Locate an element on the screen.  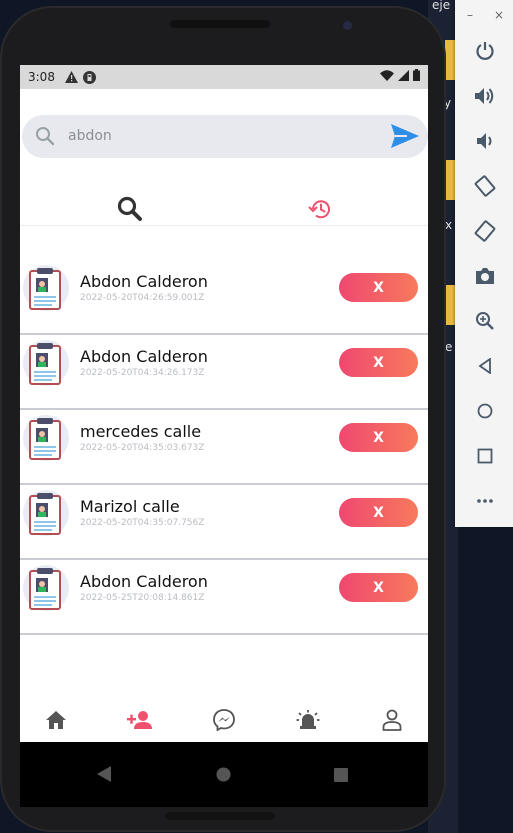
record-timestamp: 2022-05-20T04:26:59.001Z is located at coordinates (142, 298).